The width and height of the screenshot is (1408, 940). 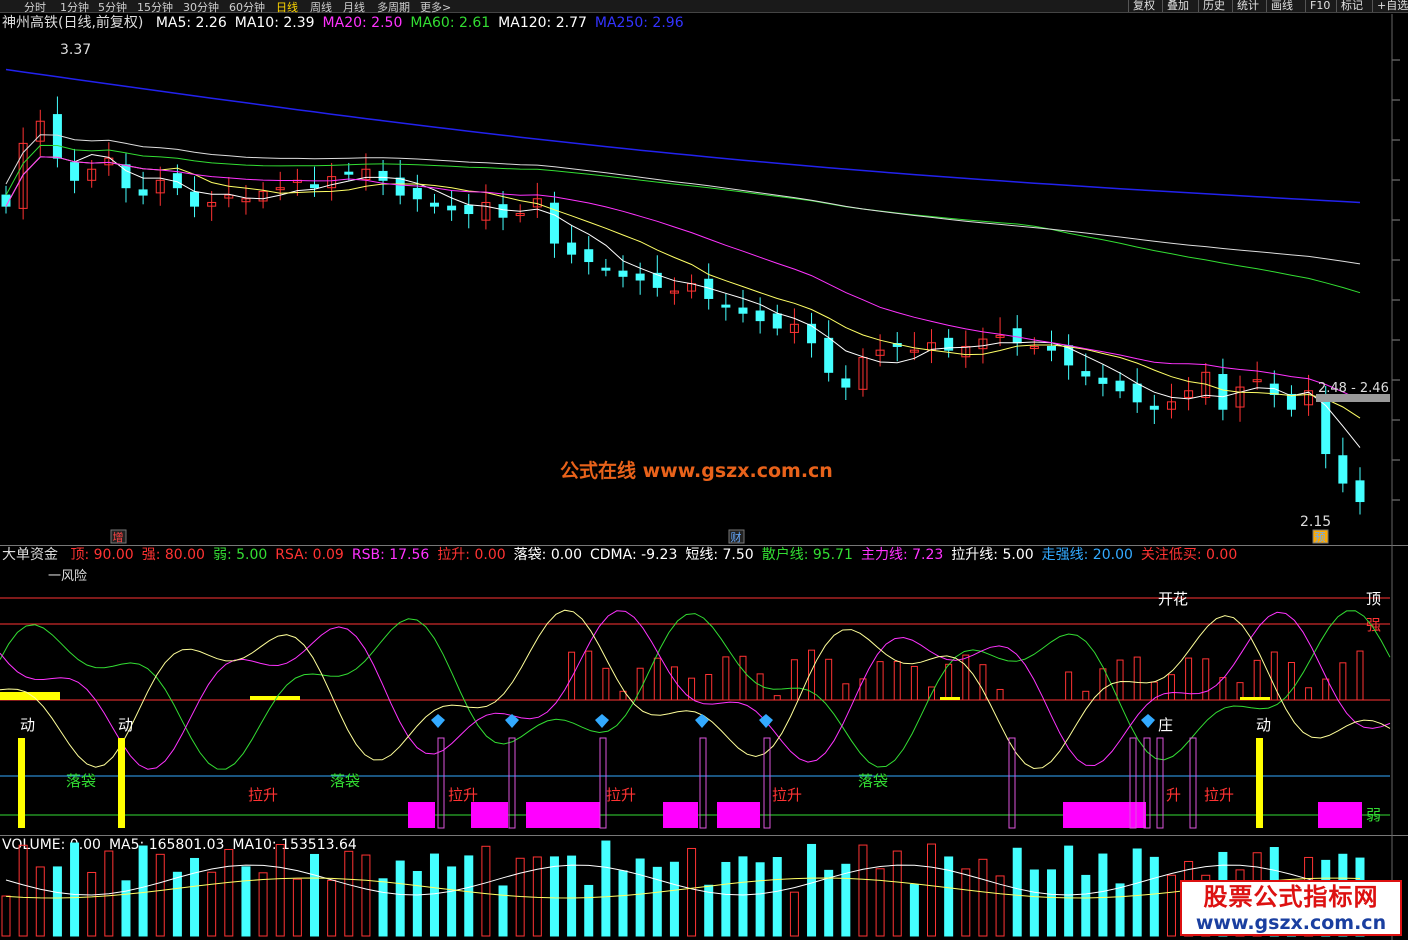 I want to click on level-label: 顶, so click(x=1373, y=599).